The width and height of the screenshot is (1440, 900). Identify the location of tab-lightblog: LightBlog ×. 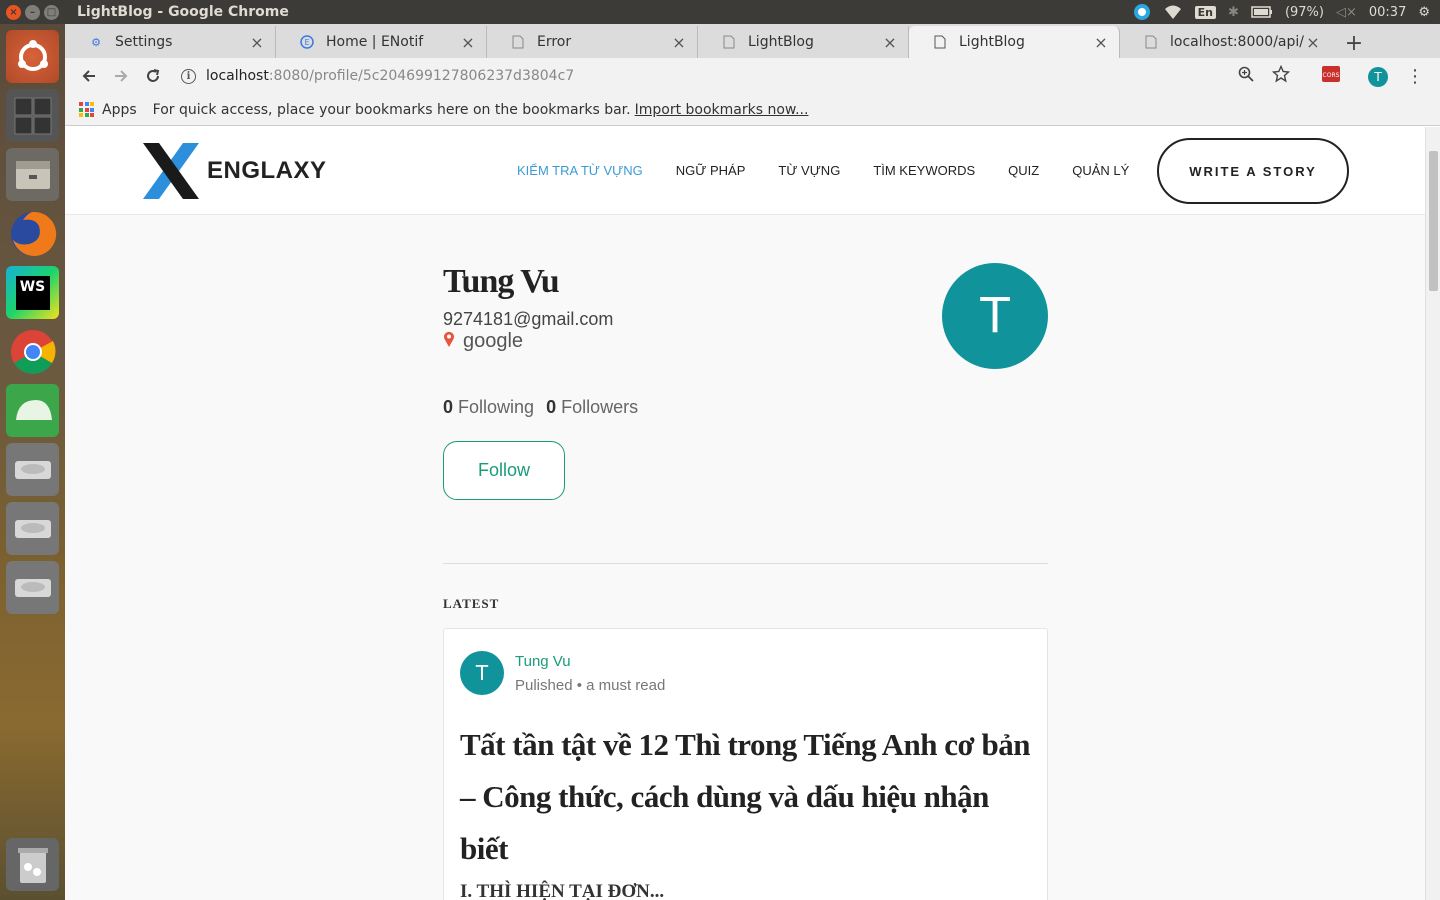
(803, 42).